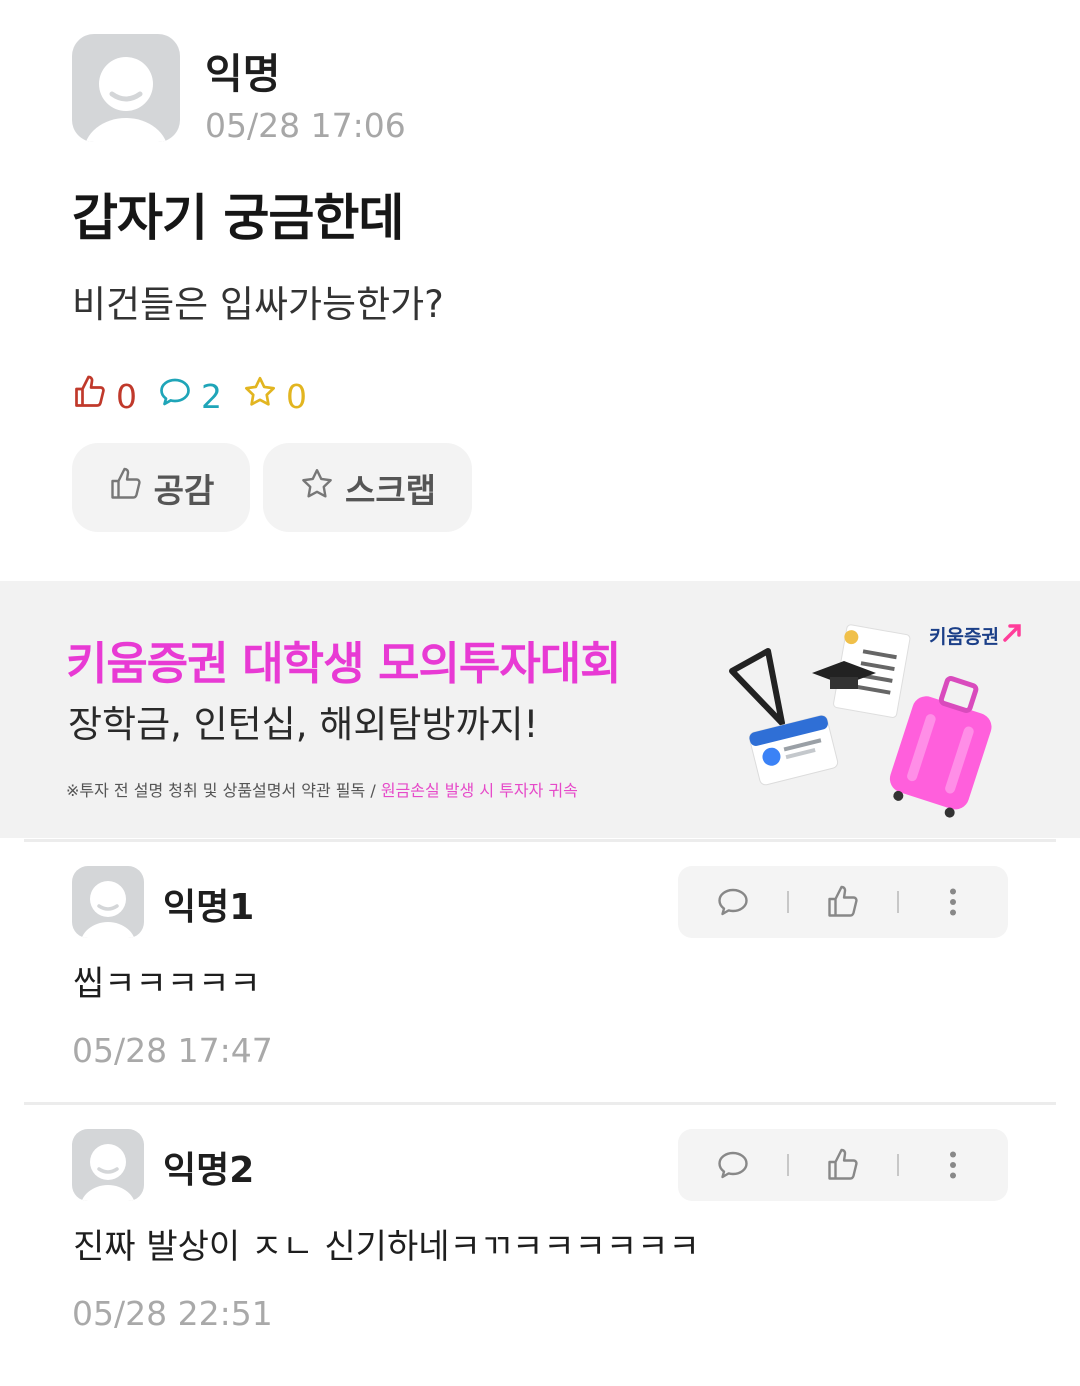 Image resolution: width=1080 pixels, height=1386 pixels. I want to click on ad-subtext: 장학금, 인턴십, 해외탐방까지!, so click(303, 724).